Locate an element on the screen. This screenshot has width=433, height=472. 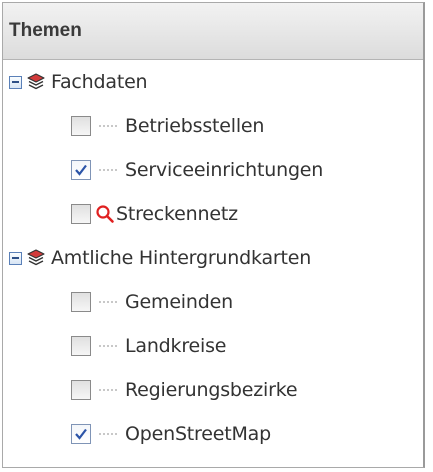
layer-label: Regierungsbezirke is located at coordinates (211, 390).